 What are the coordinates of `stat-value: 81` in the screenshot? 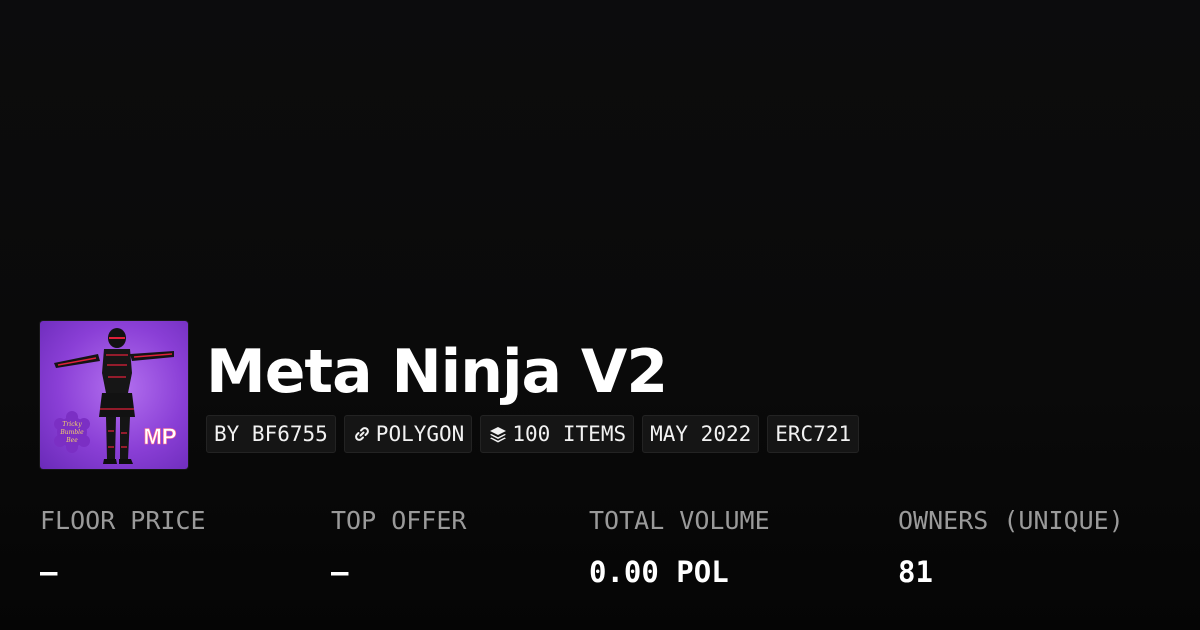 It's located at (915, 572).